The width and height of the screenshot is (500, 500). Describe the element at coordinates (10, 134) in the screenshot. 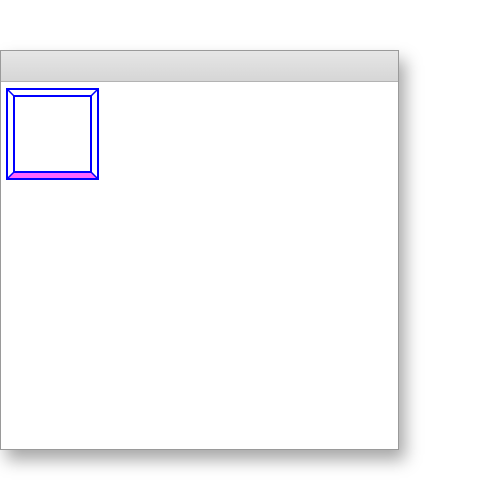

I see `bevel-left-face` at that location.